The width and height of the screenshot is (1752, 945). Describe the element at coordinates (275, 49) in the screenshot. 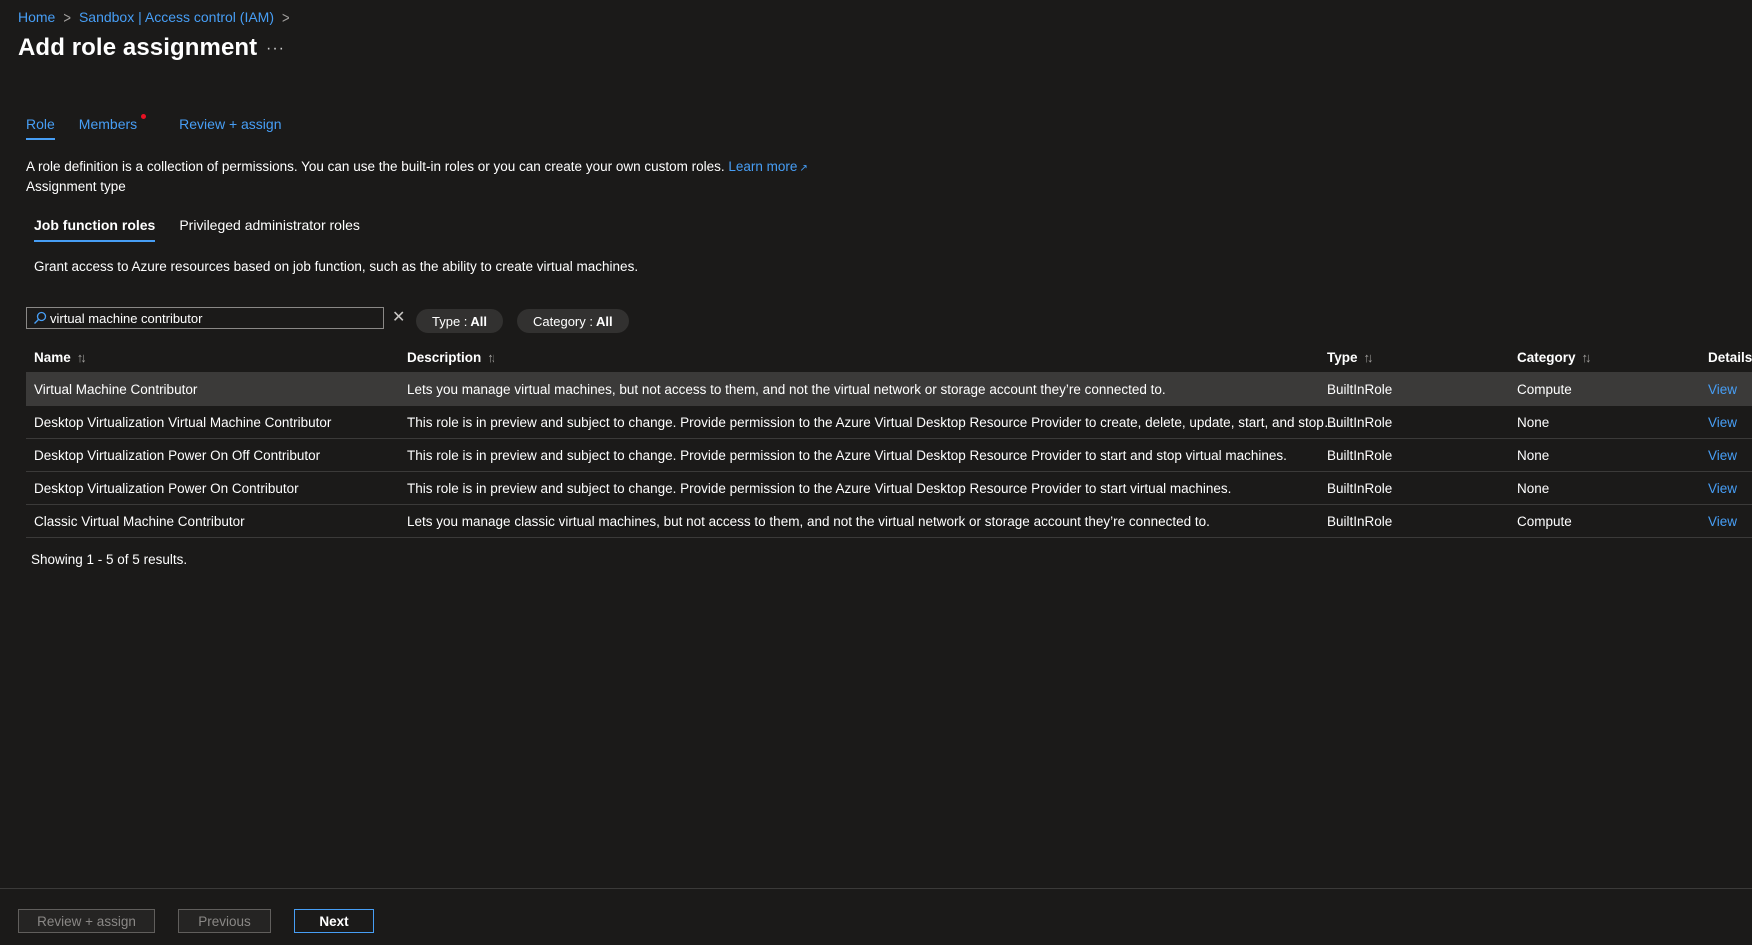

I see `more-options-icon: ···` at that location.